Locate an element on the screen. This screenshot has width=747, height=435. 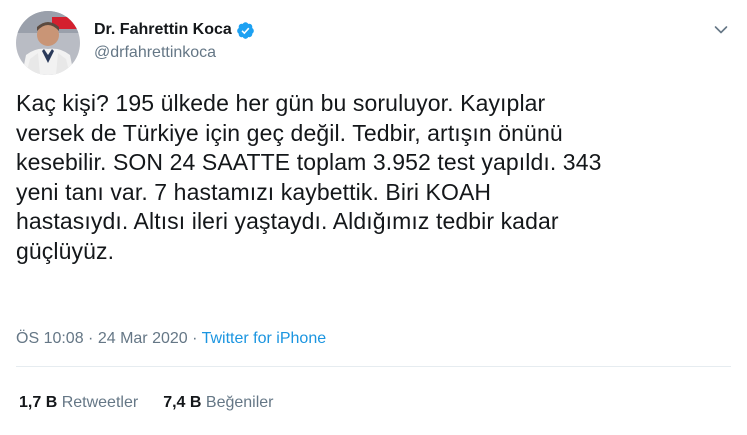
display-name: Dr. Fahrettin Koca is located at coordinates (163, 30).